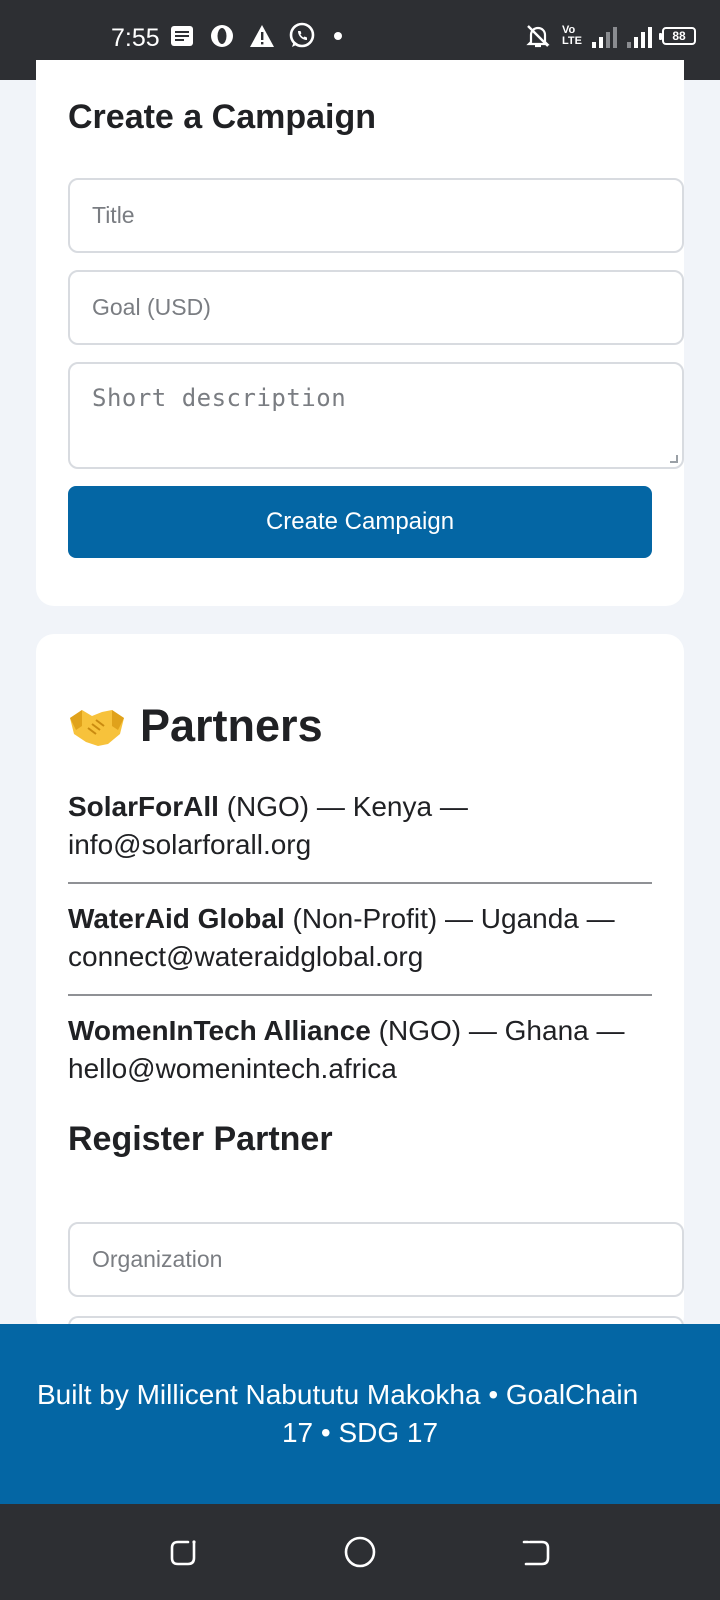 The image size is (720, 1600). Describe the element at coordinates (157, 1259) in the screenshot. I see `organization-placeholder: Organization` at that location.